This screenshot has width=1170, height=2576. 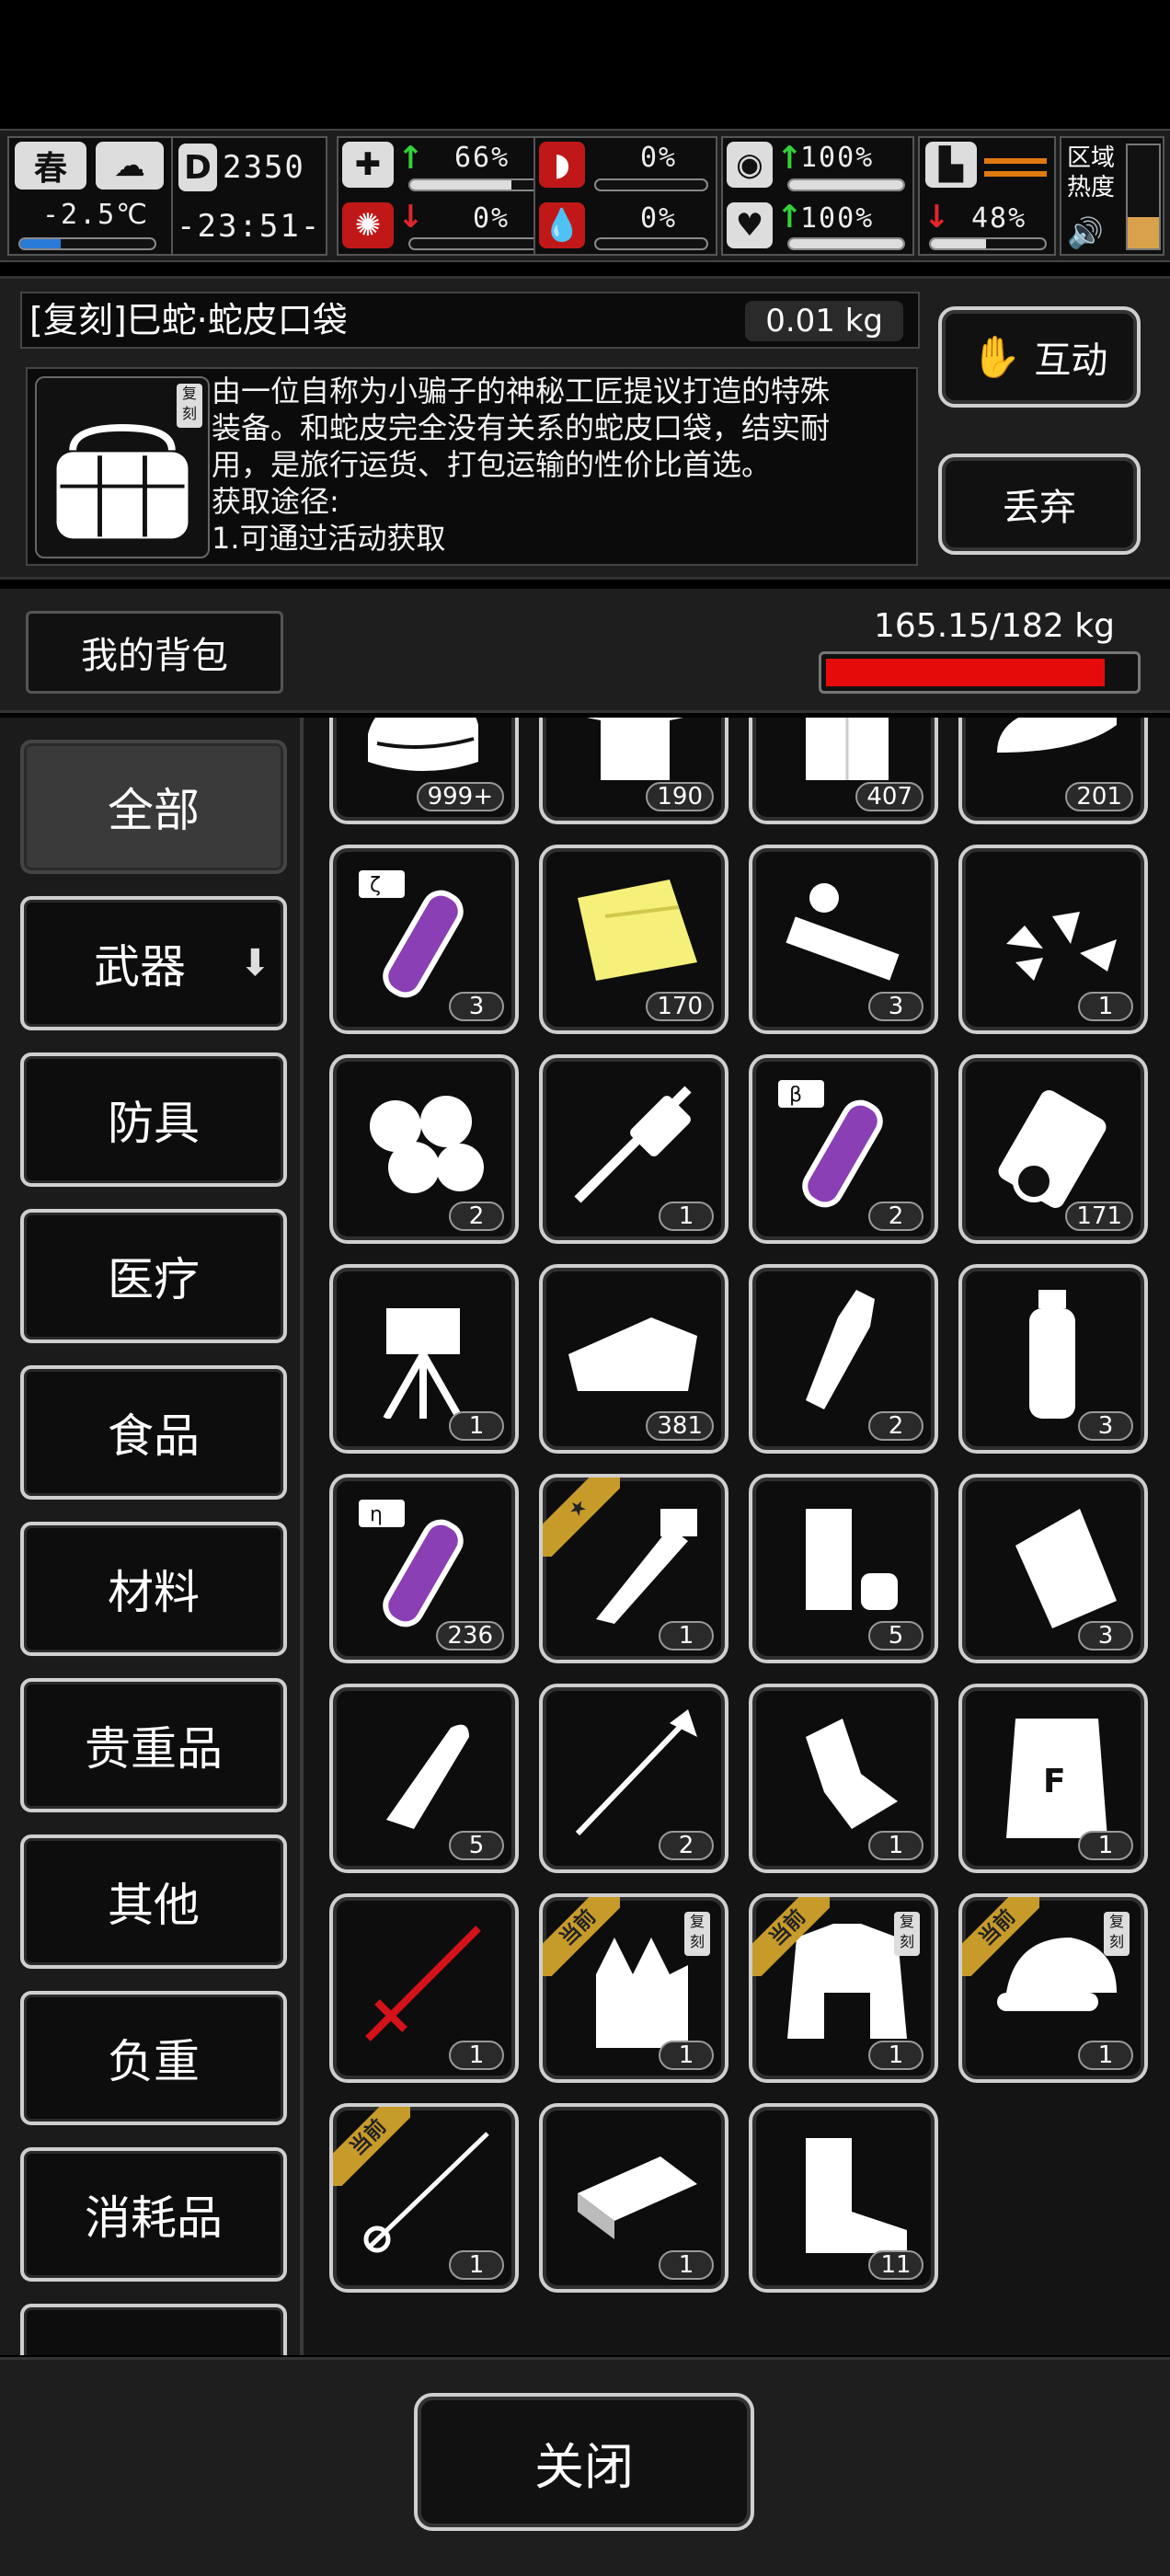 What do you see at coordinates (651, 184) in the screenshot?
I see `hunger-bar` at bounding box center [651, 184].